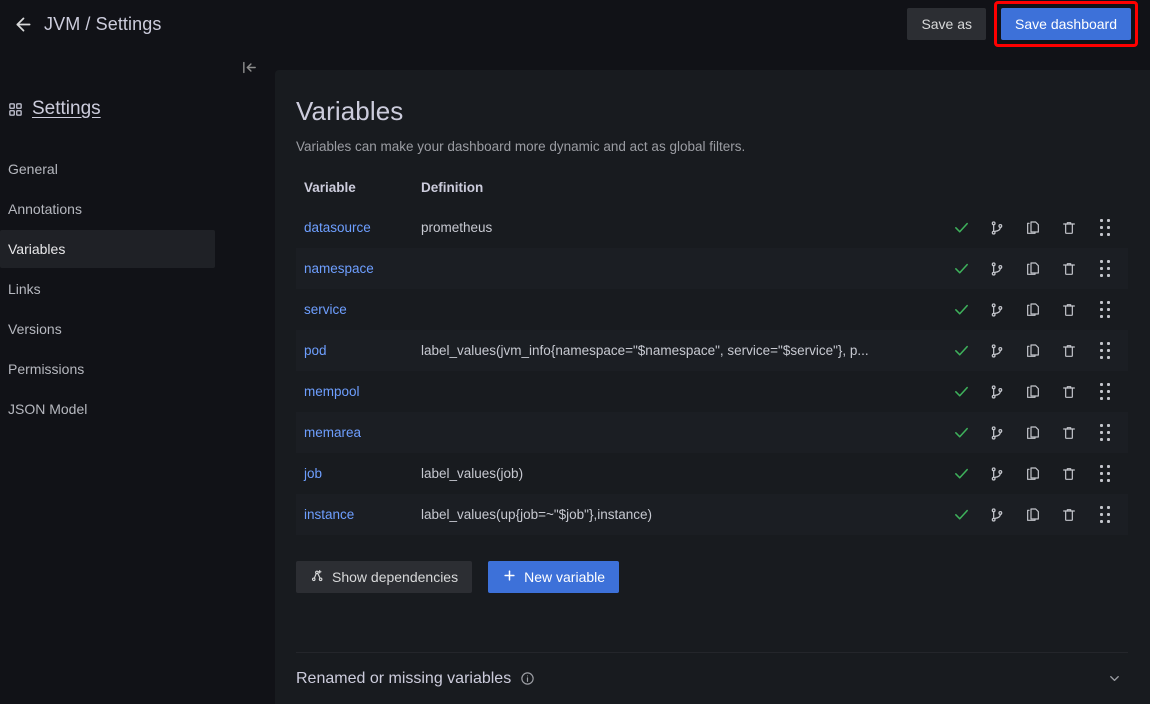 The image size is (1150, 704). I want to click on variable-link: instance, so click(329, 514).